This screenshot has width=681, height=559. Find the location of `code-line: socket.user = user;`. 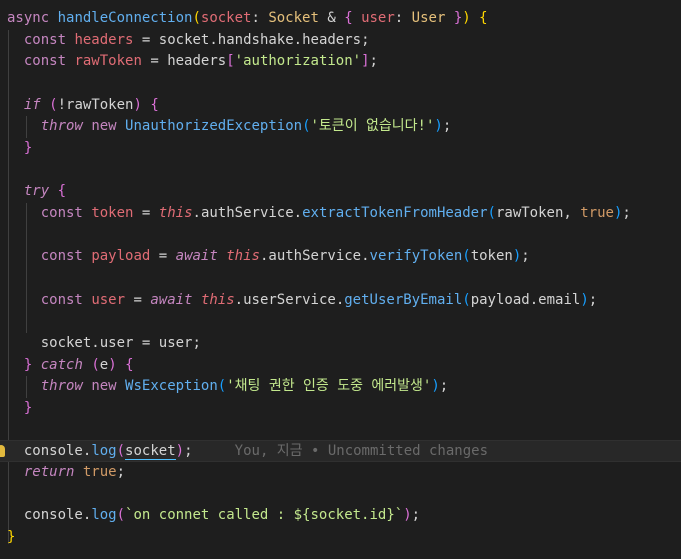

code-line: socket.user = user; is located at coordinates (340, 344).